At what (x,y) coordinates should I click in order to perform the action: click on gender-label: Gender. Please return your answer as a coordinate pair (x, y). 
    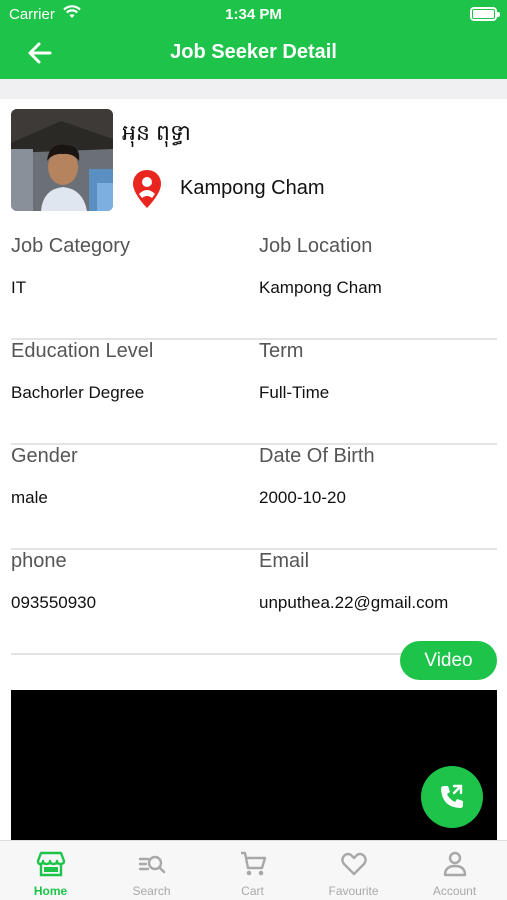
    Looking at the image, I should click on (44, 456).